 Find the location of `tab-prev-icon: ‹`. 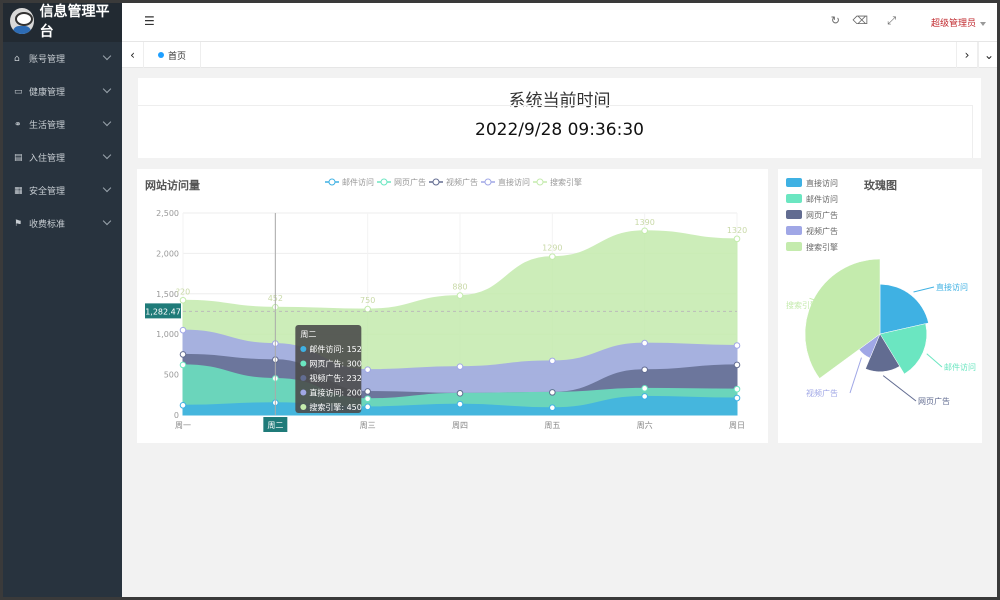

tab-prev-icon: ‹ is located at coordinates (133, 55).